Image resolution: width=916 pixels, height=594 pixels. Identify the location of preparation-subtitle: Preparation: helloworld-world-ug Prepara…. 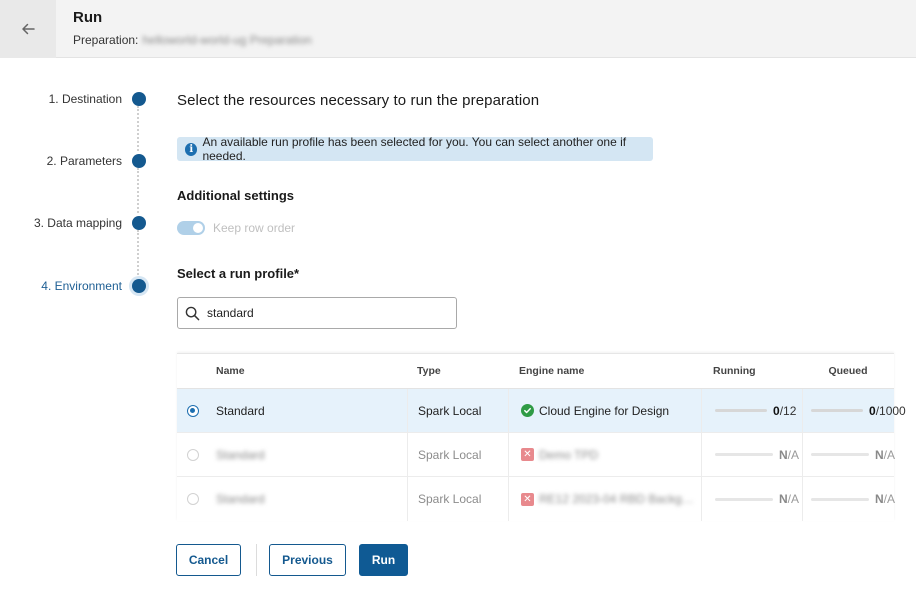
(192, 40).